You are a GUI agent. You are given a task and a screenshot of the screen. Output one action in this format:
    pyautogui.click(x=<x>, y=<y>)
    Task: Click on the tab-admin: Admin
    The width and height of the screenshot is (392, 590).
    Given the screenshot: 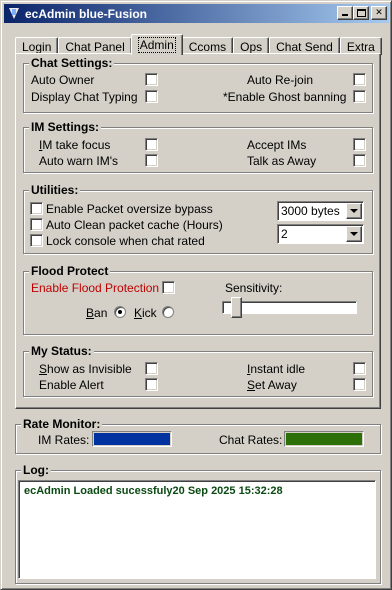 What is the action you would take?
    pyautogui.click(x=156, y=44)
    